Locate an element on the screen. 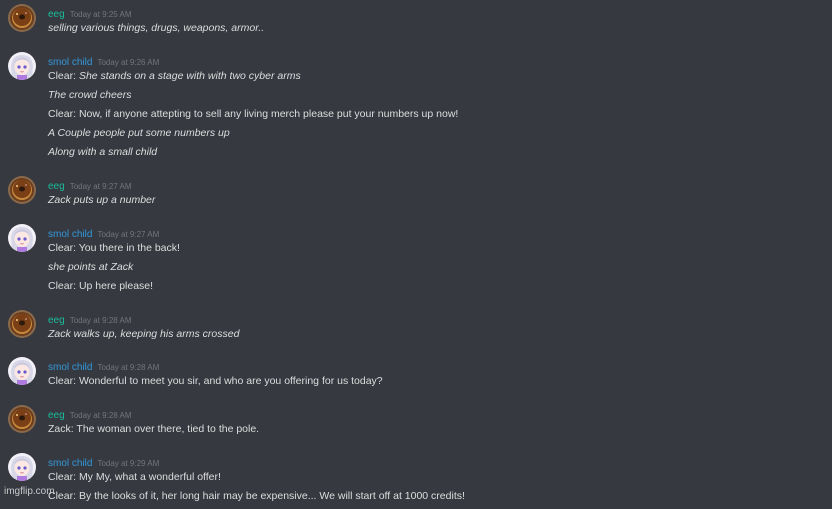 The image size is (832, 509). message-header: smol child Today at 9:28 AM is located at coordinates (104, 365).